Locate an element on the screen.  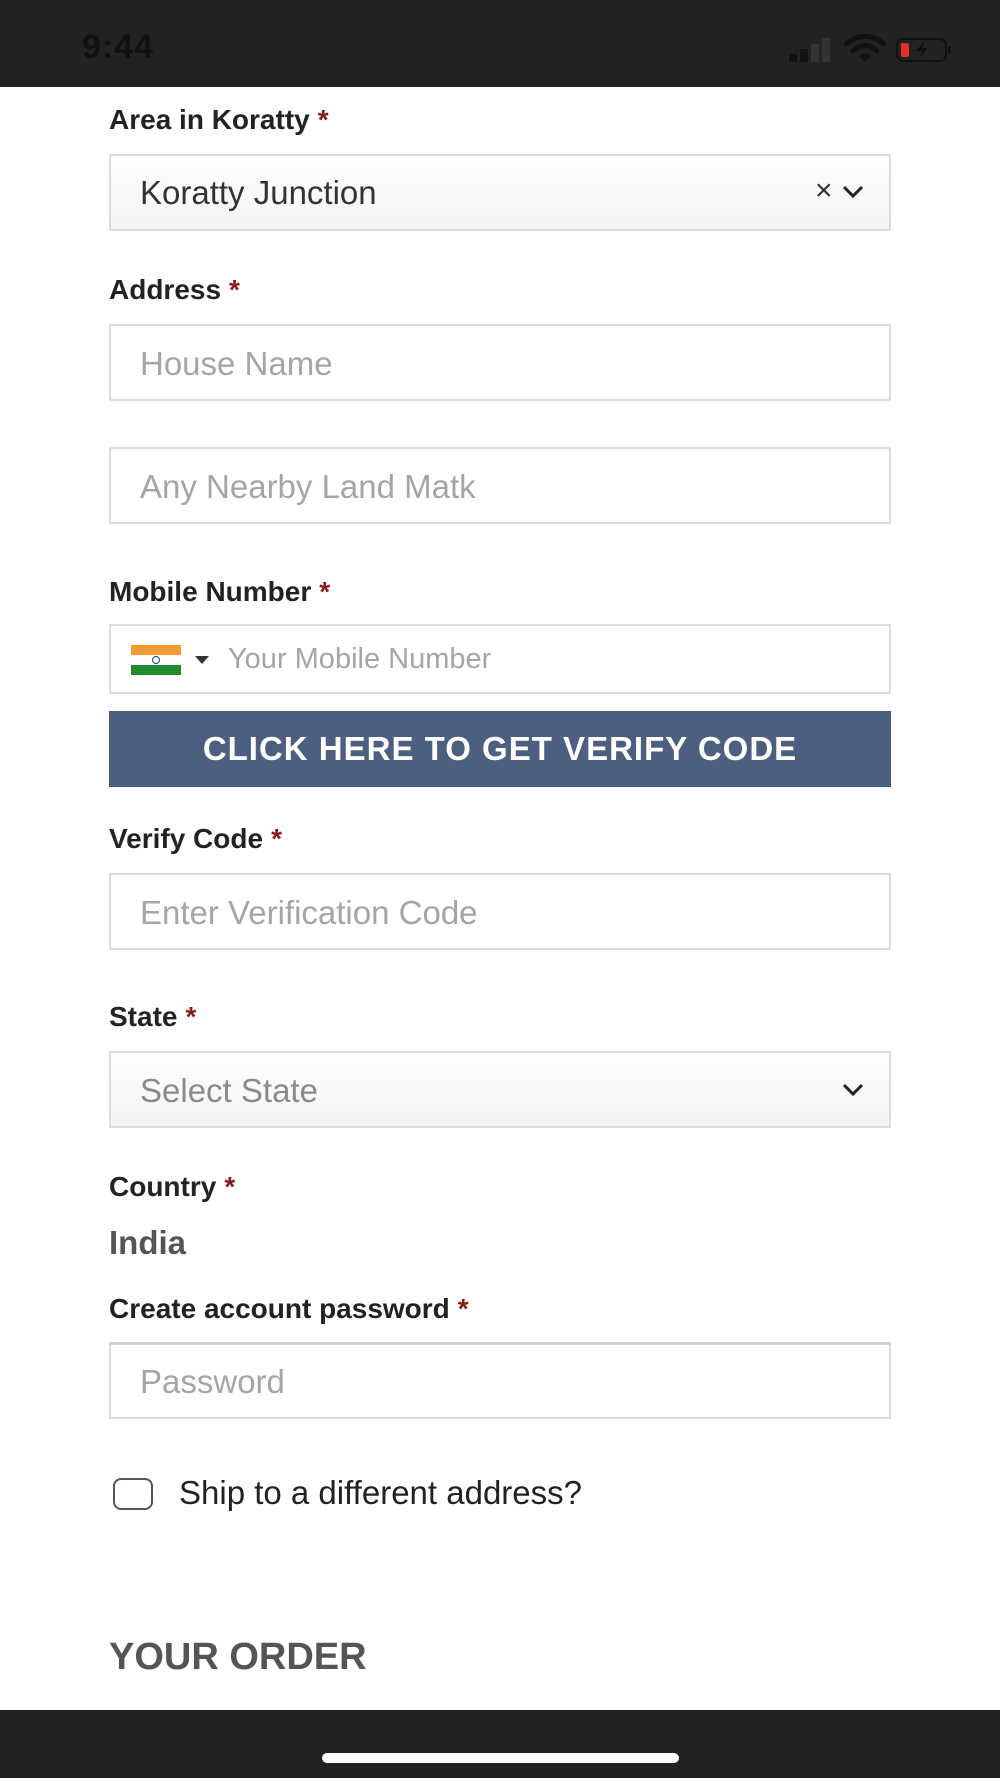
country-value: India is located at coordinates (148, 1242).